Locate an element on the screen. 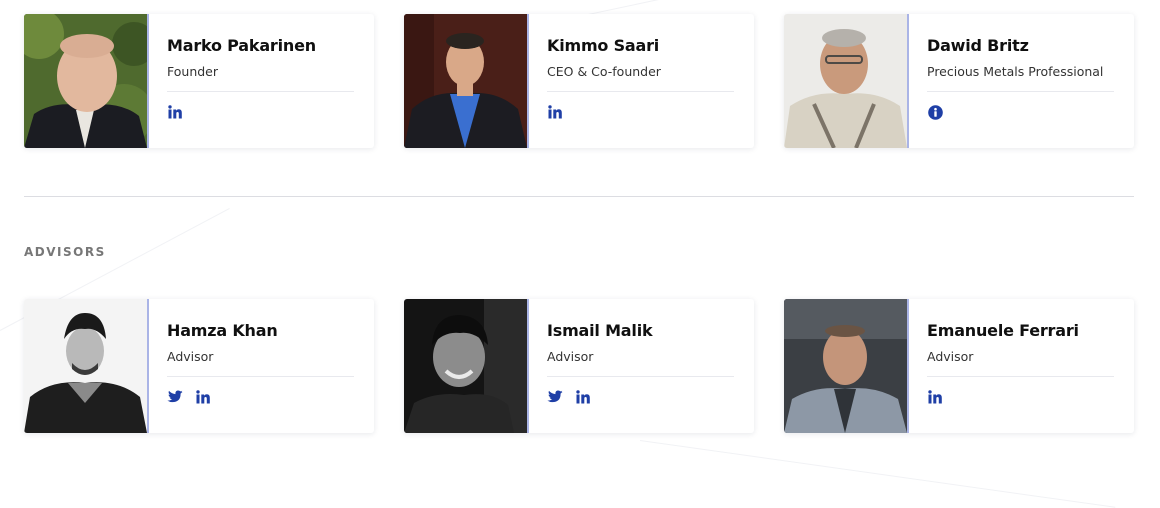  section-divider is located at coordinates (579, 196).